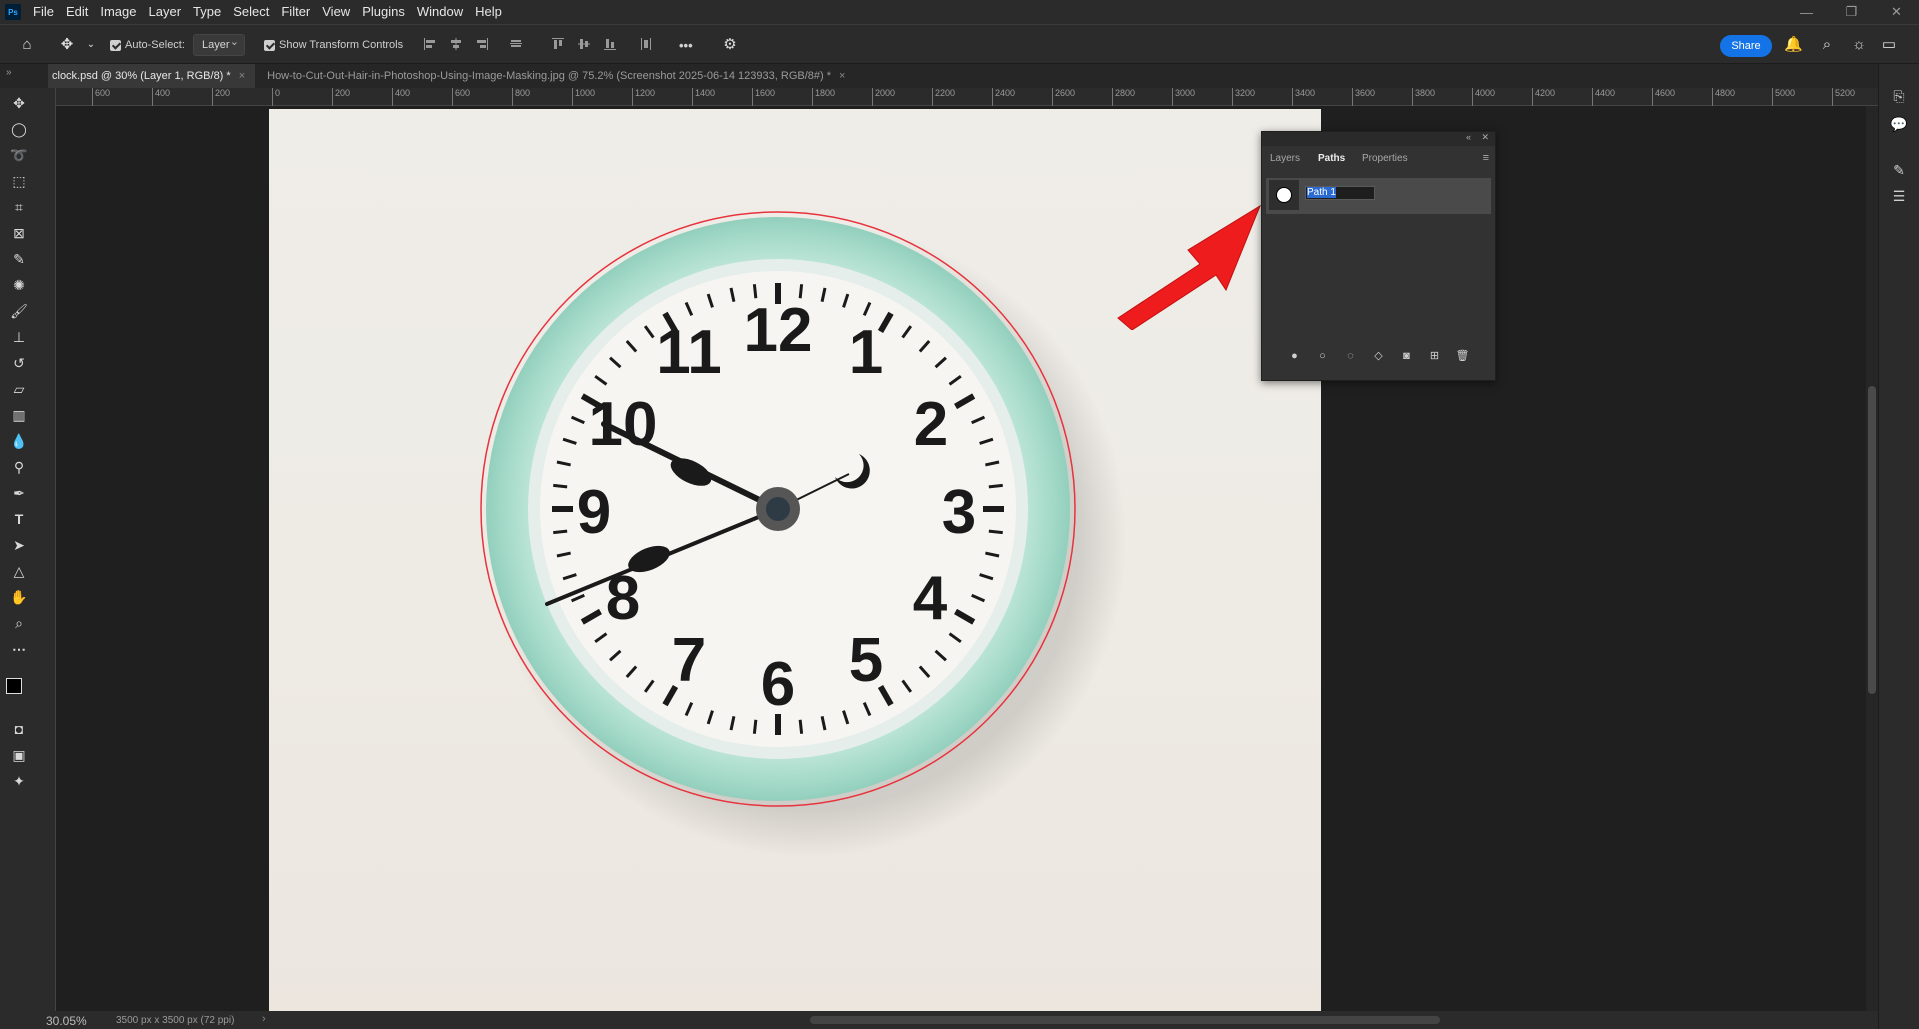 This screenshot has height=1029, width=1919. What do you see at coordinates (27, 45) in the screenshot?
I see `home-icon: ⌂` at bounding box center [27, 45].